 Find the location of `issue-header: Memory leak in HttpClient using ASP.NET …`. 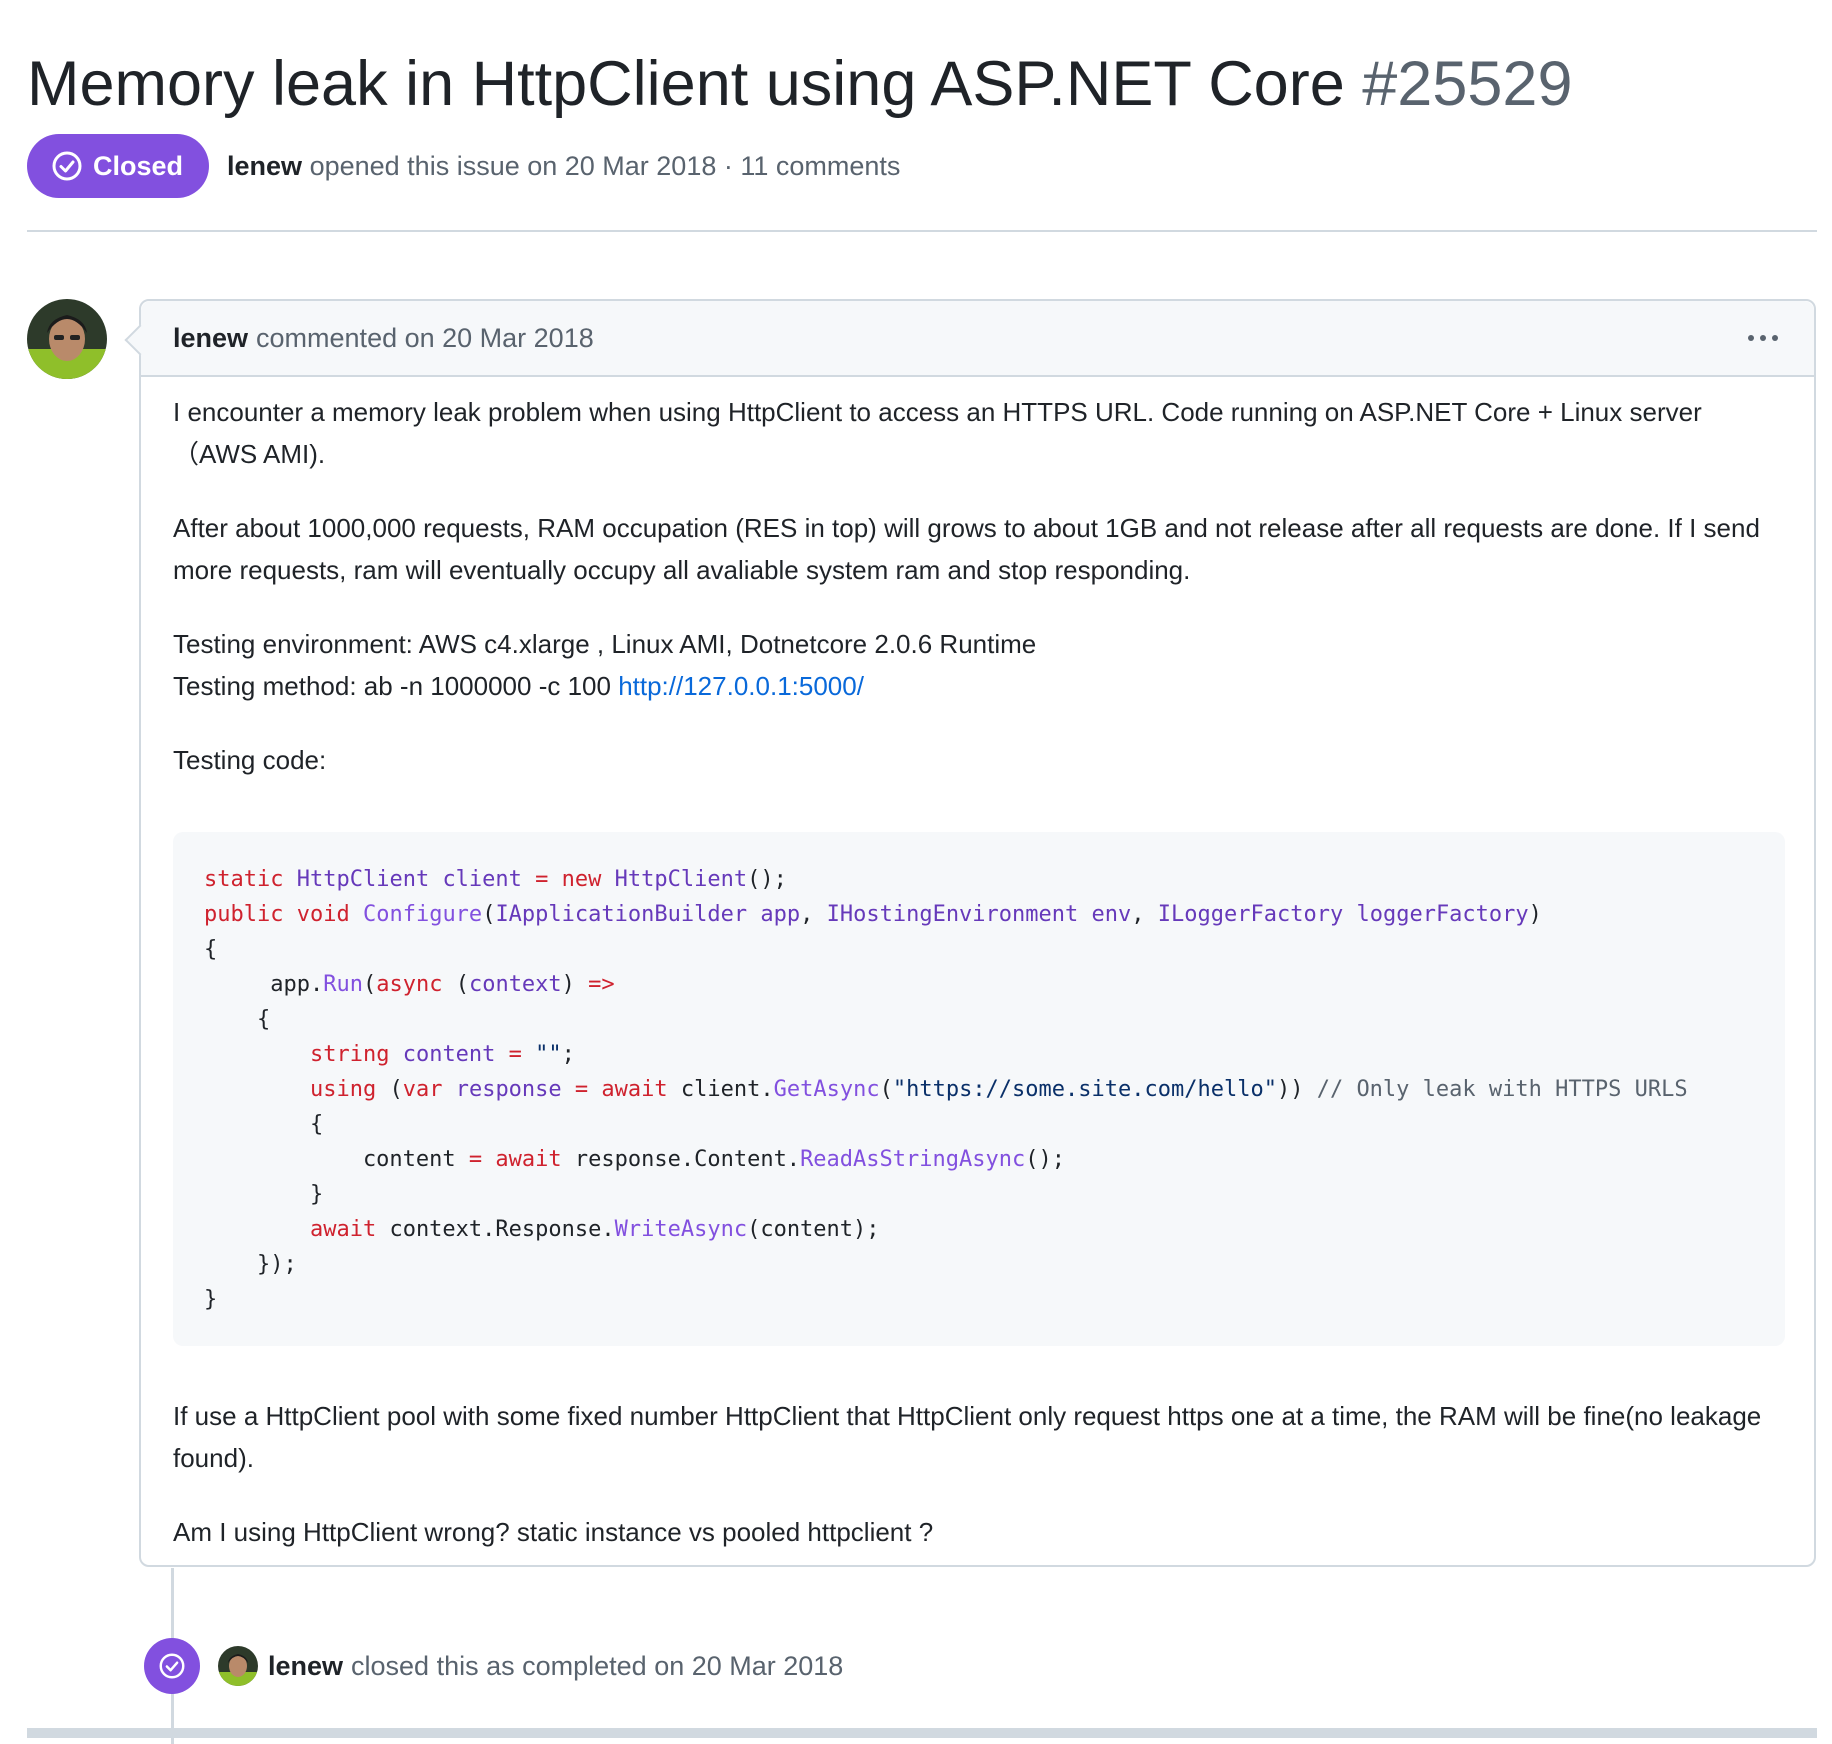

issue-header: Memory leak in HttpClient using ASP.NET … is located at coordinates (922, 84).